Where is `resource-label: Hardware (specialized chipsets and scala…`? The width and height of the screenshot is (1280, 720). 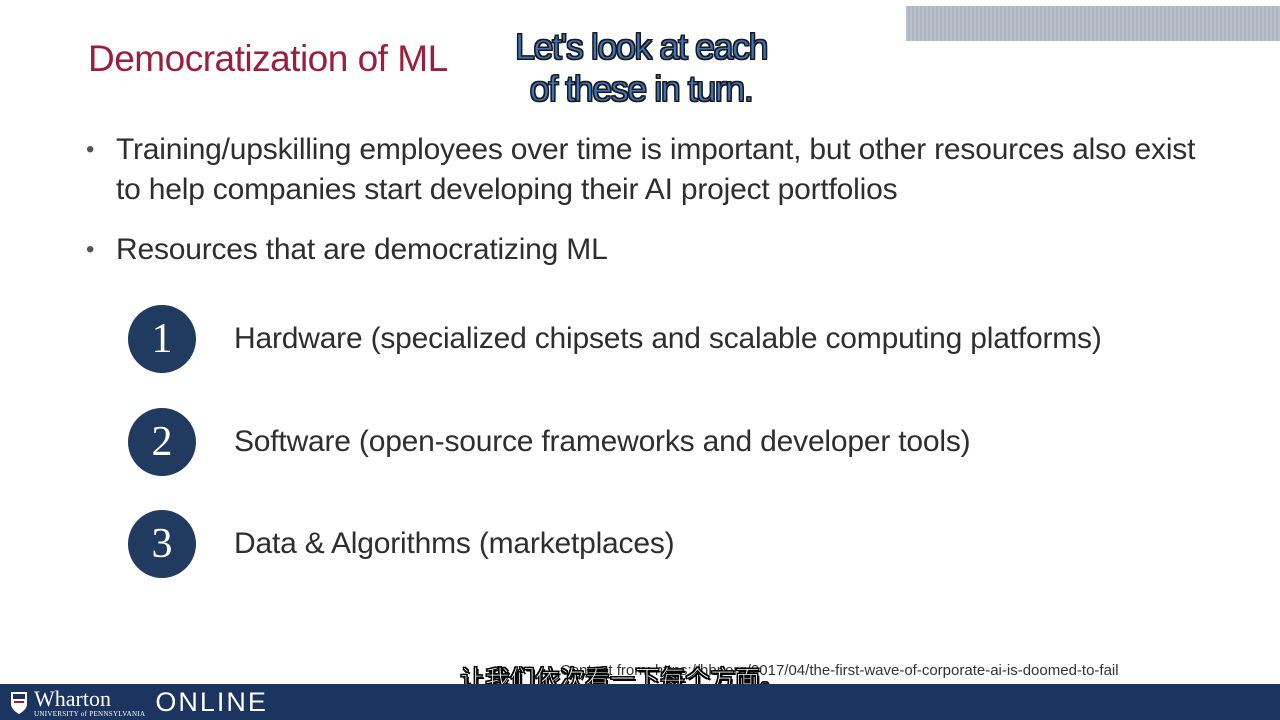
resource-label: Hardware (specialized chipsets and scala… is located at coordinates (668, 338).